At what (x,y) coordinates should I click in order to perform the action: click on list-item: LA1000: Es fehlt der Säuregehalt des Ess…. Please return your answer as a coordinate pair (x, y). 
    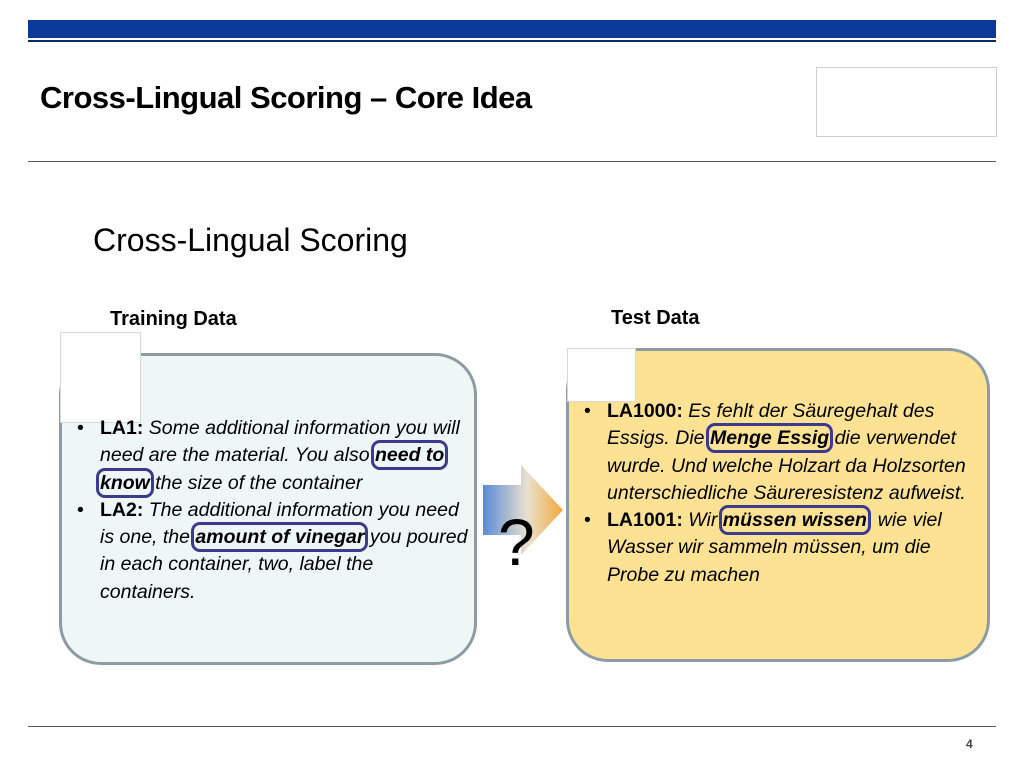
    Looking at the image, I should click on (780, 452).